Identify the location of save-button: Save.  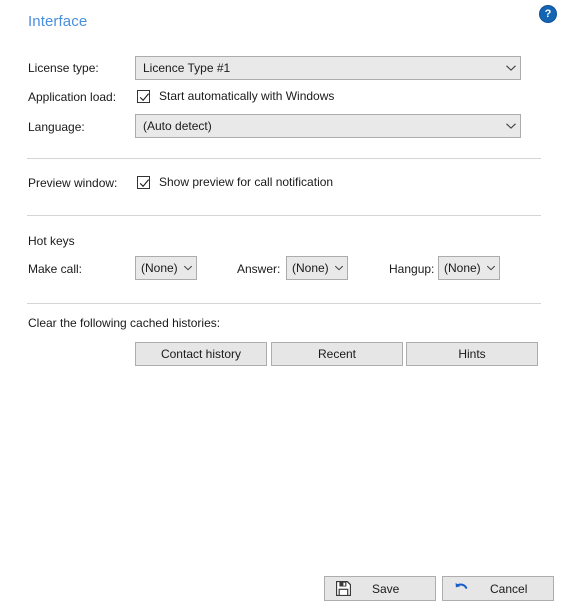
(380, 588).